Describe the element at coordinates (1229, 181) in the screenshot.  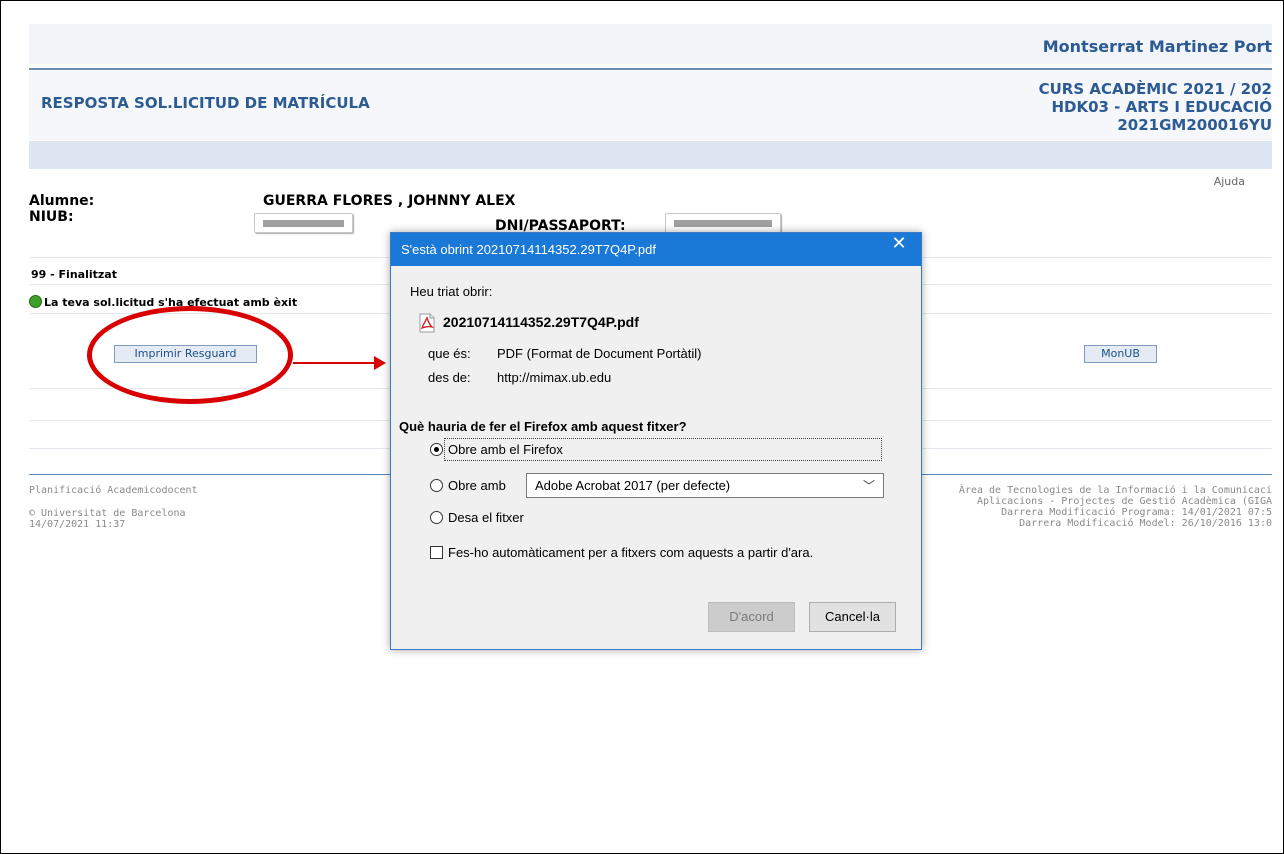
I see `help-link: Ajuda` at that location.